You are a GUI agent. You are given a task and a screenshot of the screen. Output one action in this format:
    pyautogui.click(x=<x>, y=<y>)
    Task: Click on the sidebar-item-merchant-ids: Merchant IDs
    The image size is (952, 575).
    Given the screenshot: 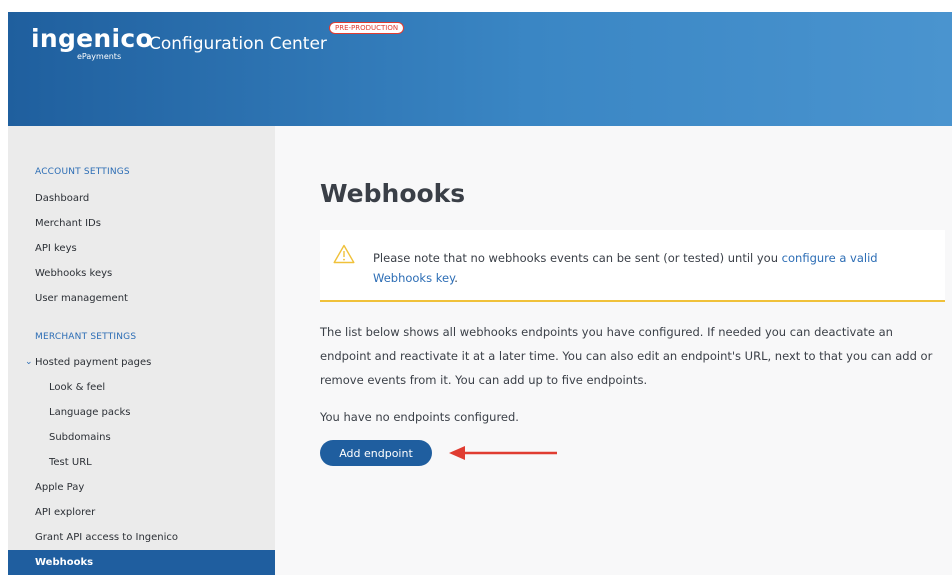 What is the action you would take?
    pyautogui.click(x=68, y=223)
    